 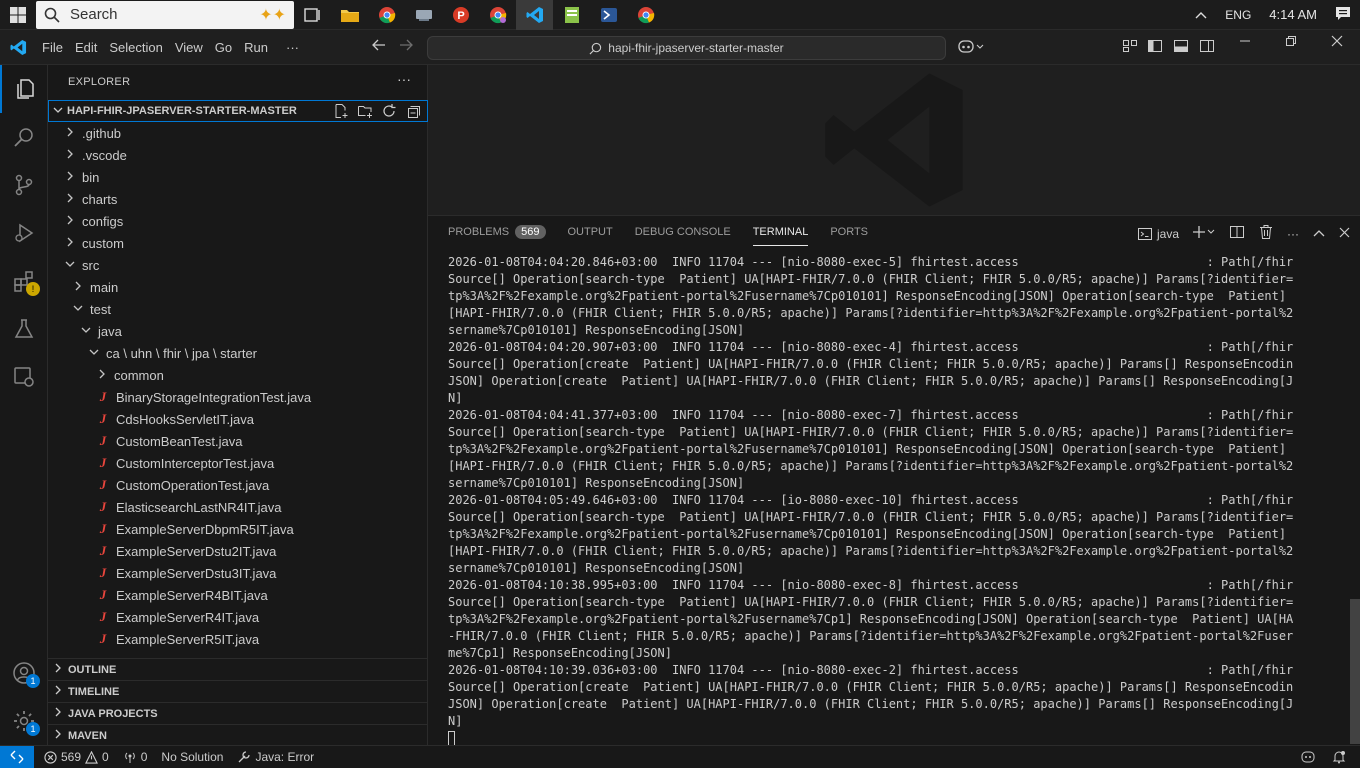 What do you see at coordinates (223, 47) in the screenshot?
I see `menu-go: Go` at bounding box center [223, 47].